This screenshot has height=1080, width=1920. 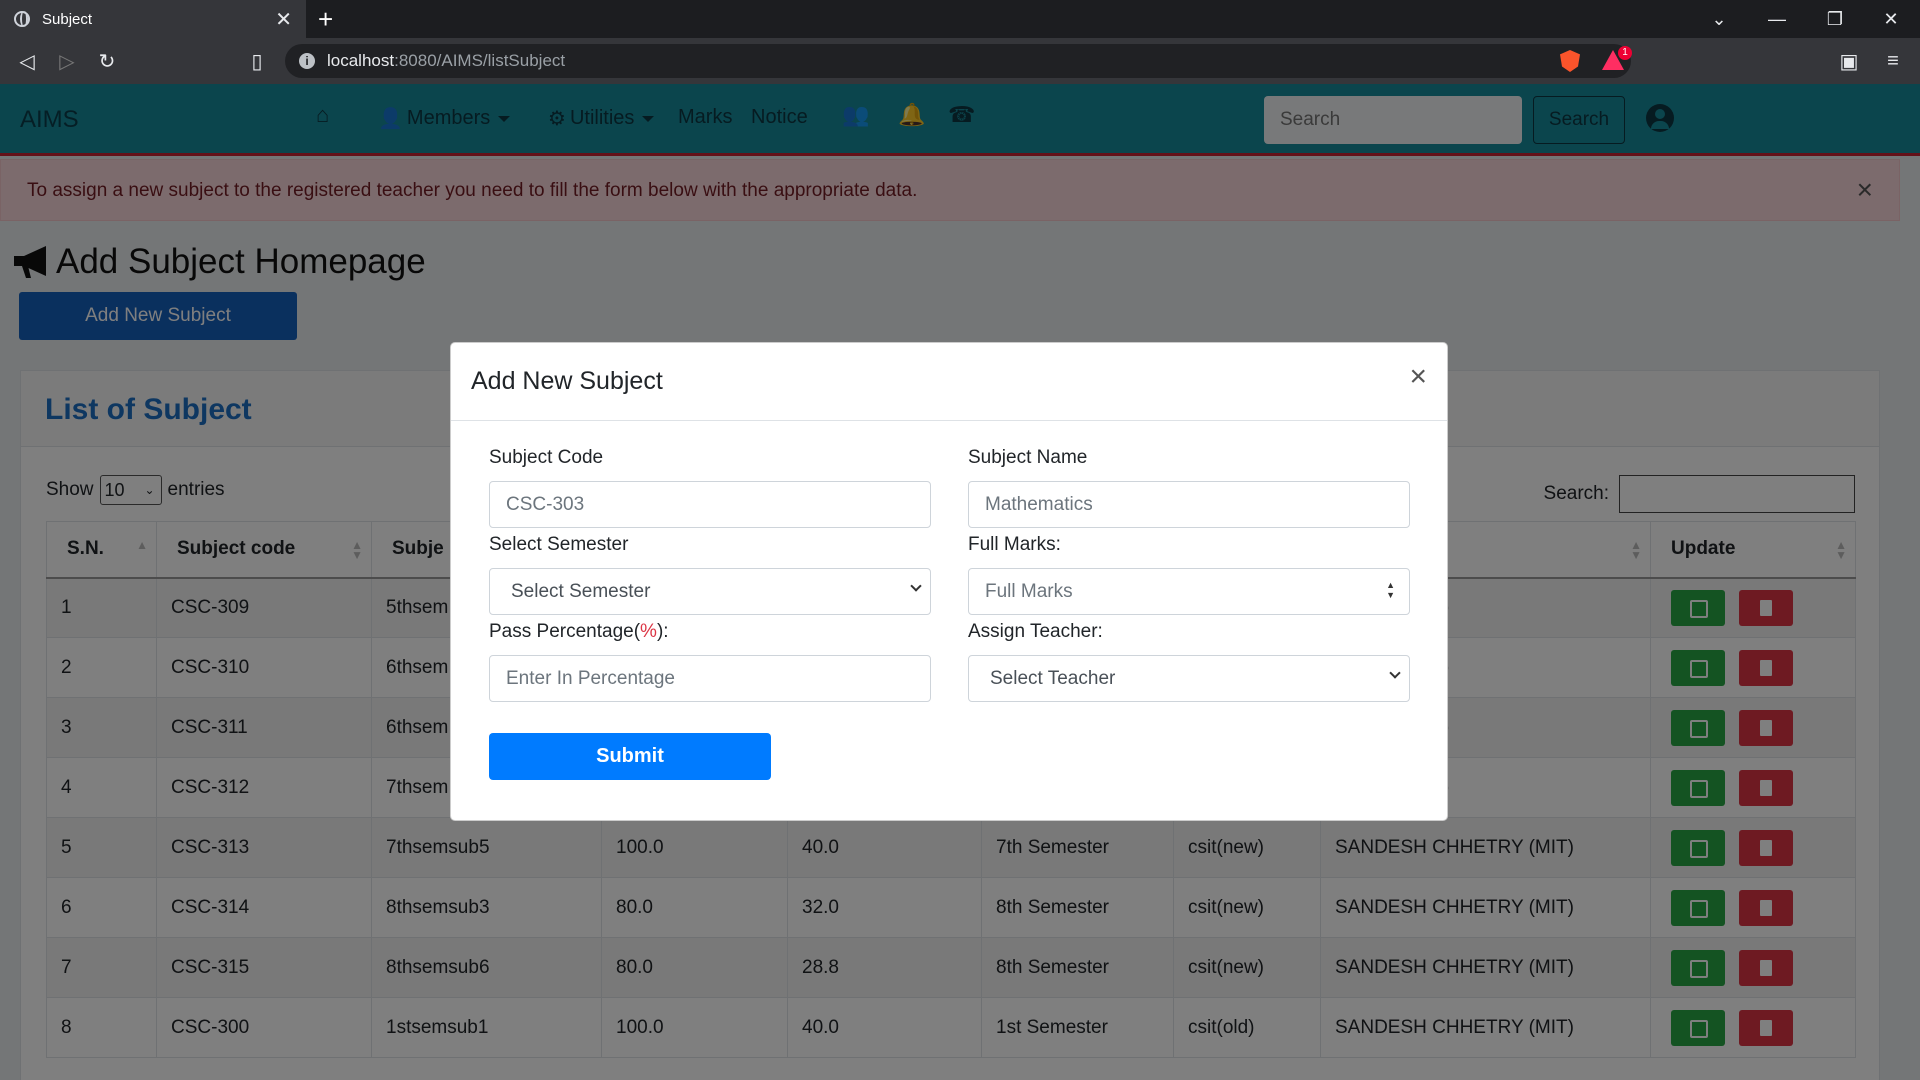 What do you see at coordinates (559, 544) in the screenshot?
I see `semester-label: Select Semester` at bounding box center [559, 544].